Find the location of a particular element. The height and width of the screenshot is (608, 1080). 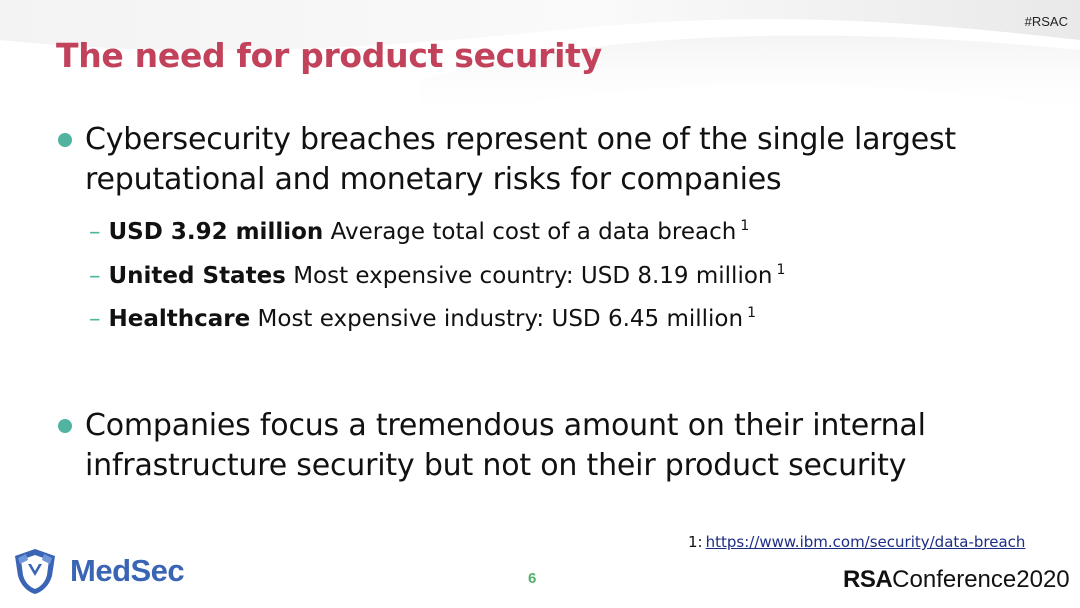

page-title: The need for product security is located at coordinates (329, 55).